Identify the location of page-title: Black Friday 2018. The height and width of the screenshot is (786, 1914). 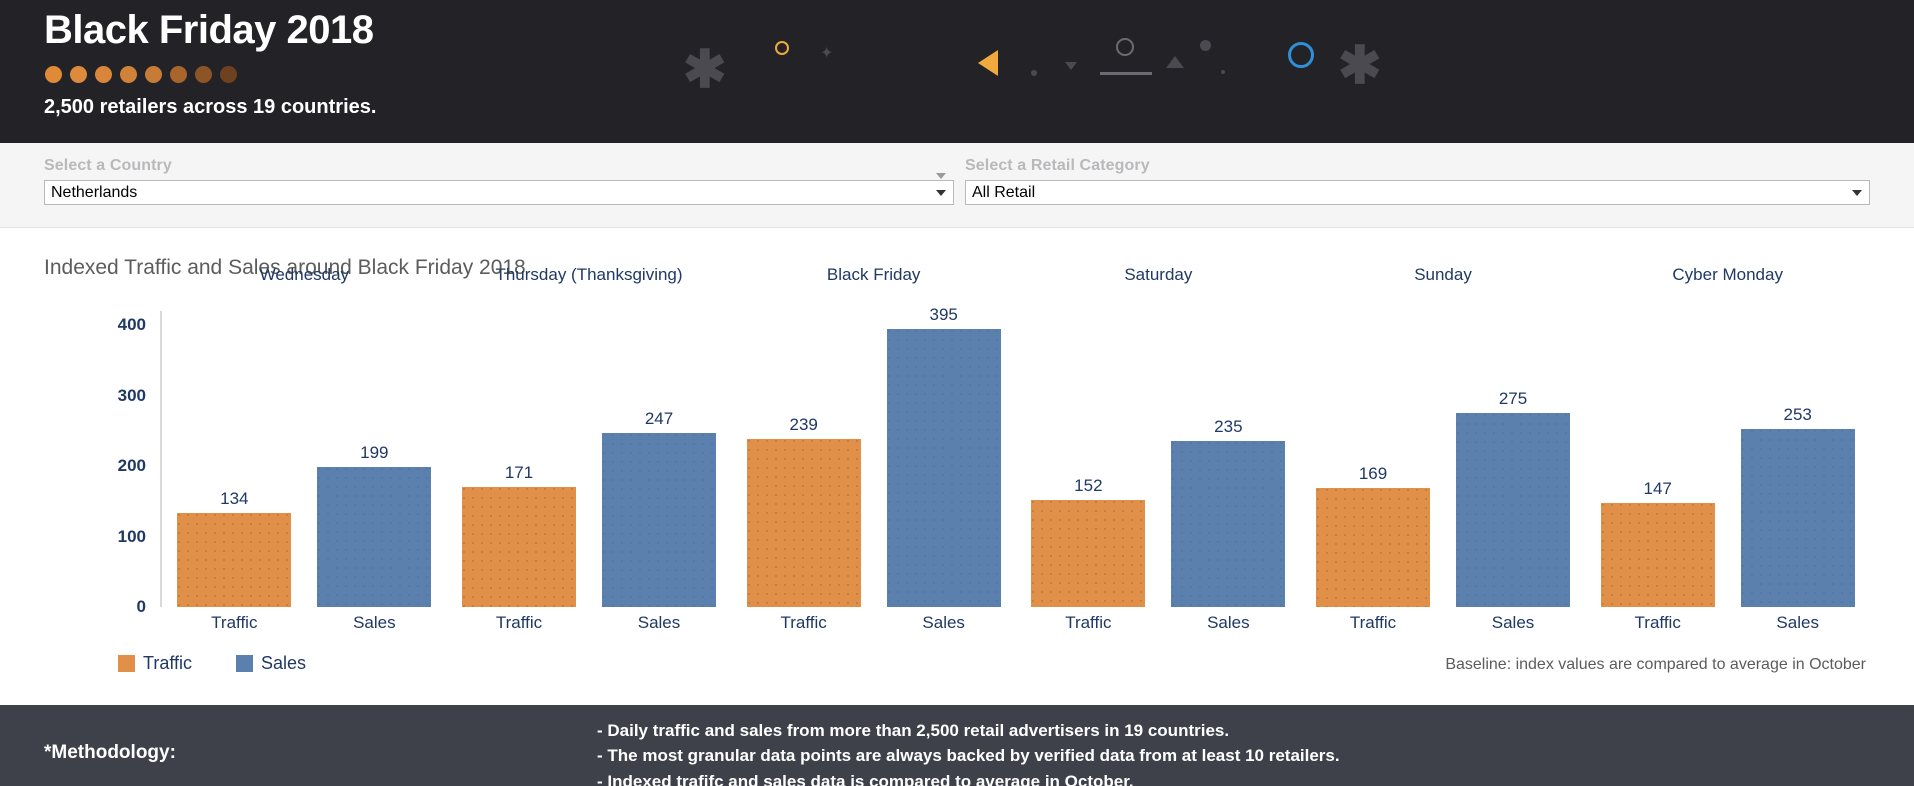
(209, 30).